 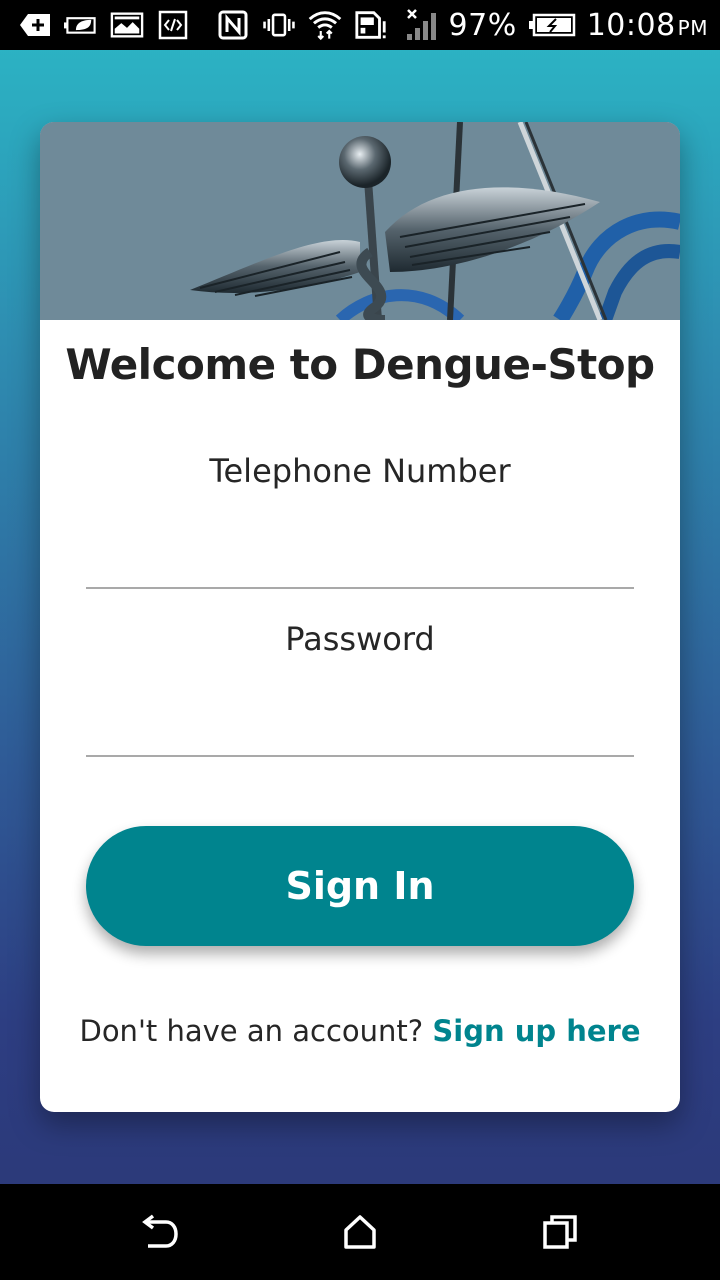 I want to click on recents-button, so click(x=560, y=1232).